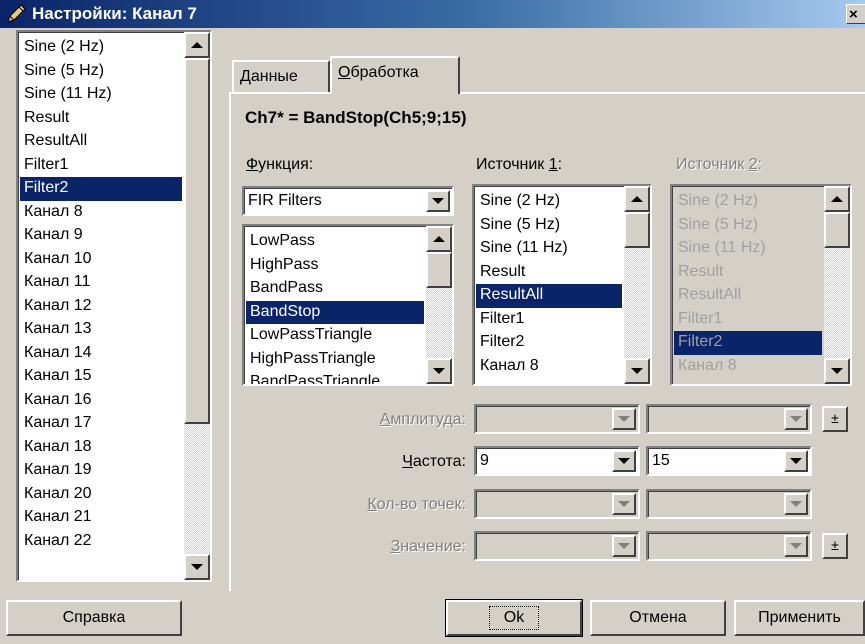  What do you see at coordinates (101, 542) in the screenshot?
I see `list-item: Канал 22` at bounding box center [101, 542].